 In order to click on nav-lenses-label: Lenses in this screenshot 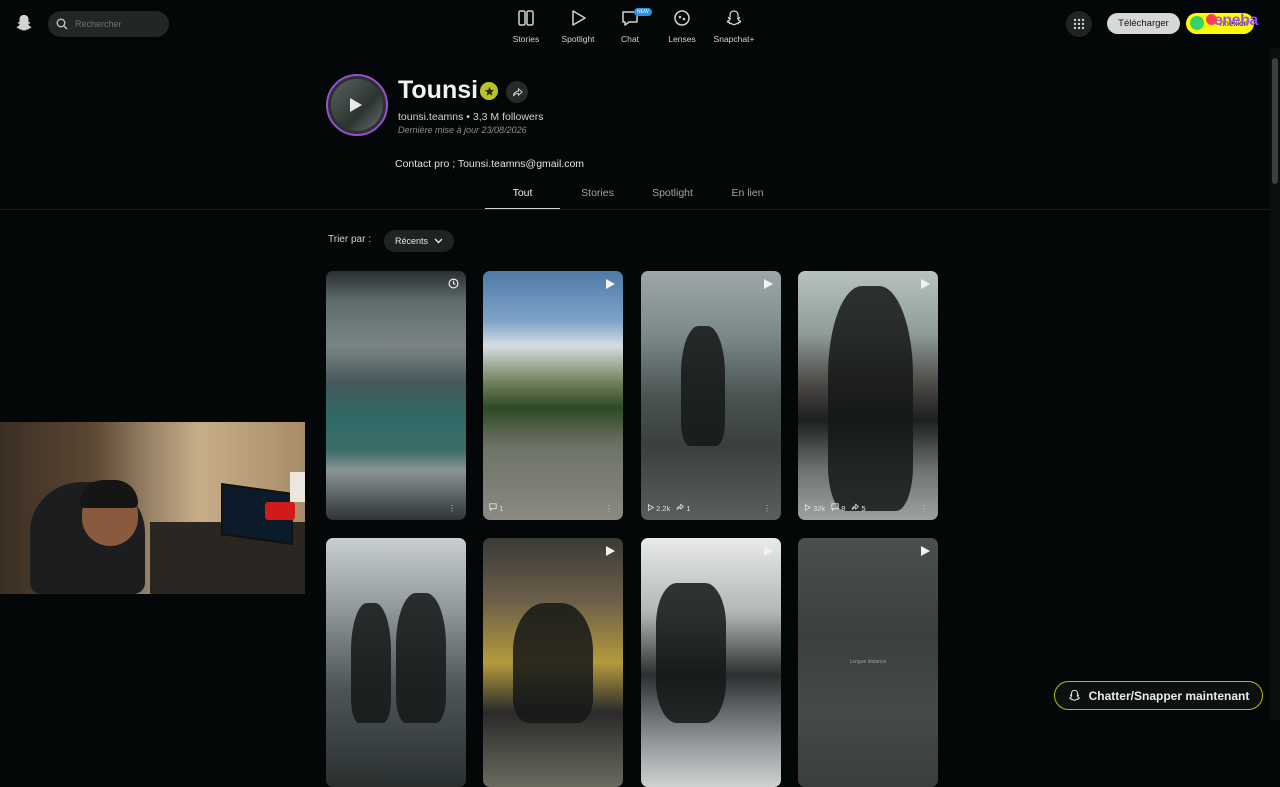, I will do `click(682, 39)`.